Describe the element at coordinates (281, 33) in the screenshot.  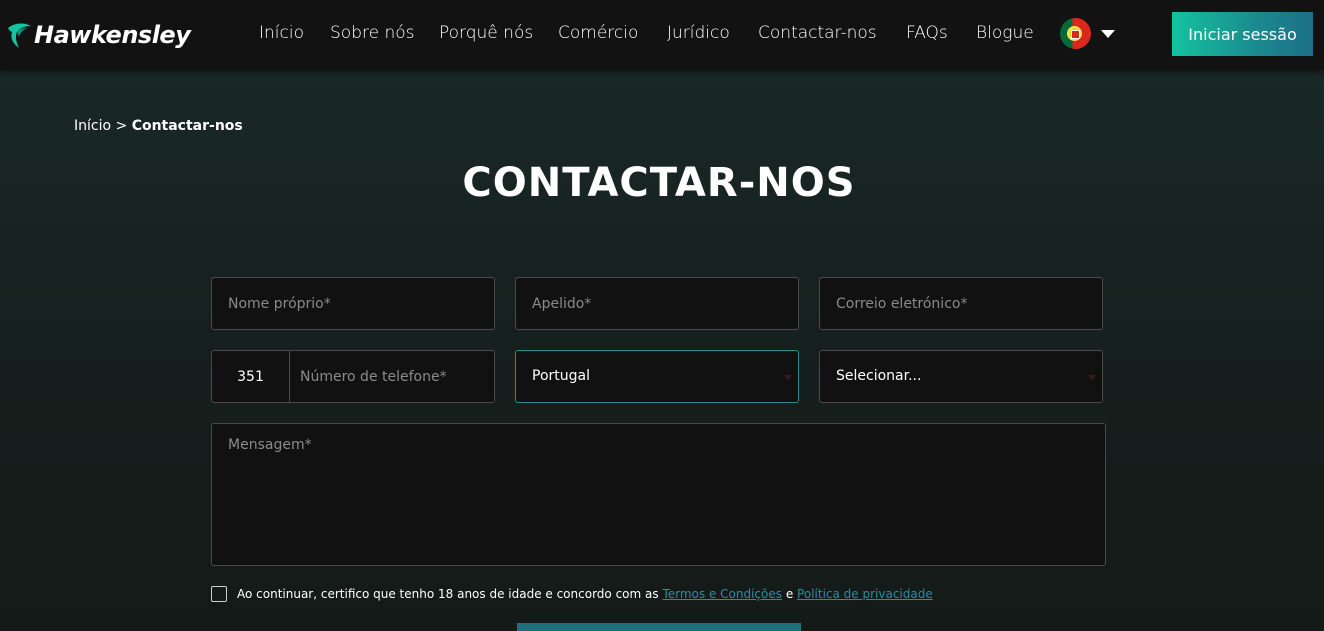
I see `nav-inicio: Início` at that location.